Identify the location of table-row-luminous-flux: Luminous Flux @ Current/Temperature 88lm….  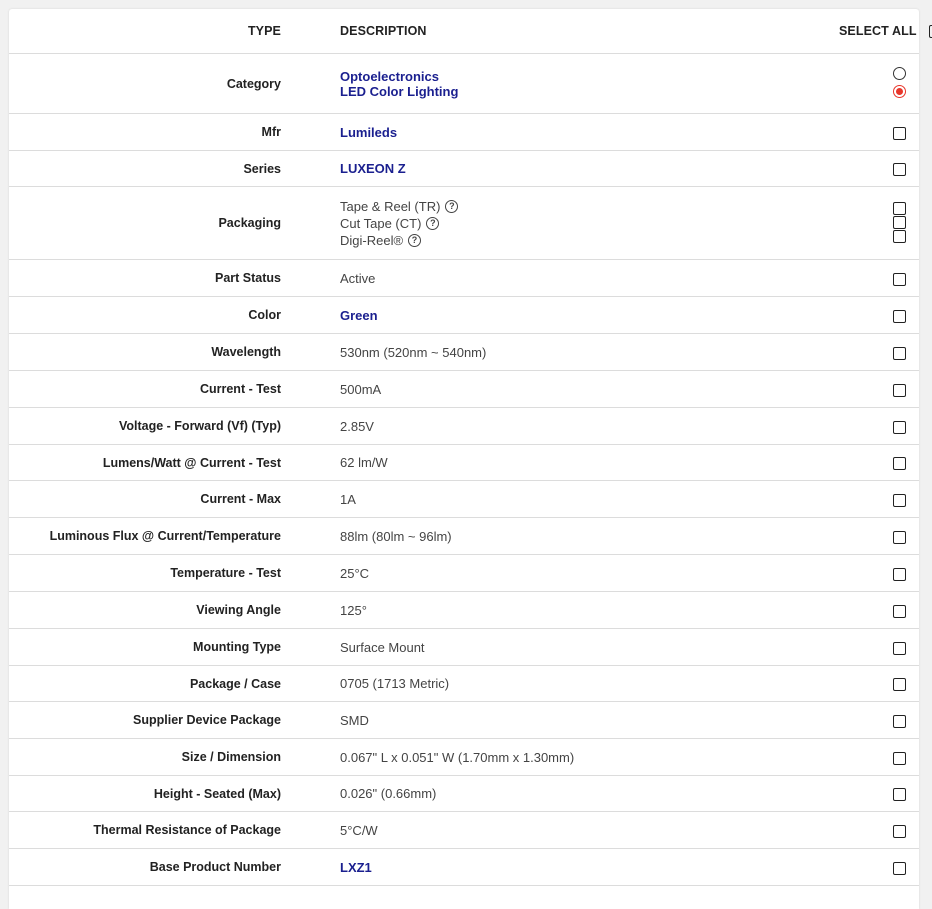
(464, 536).